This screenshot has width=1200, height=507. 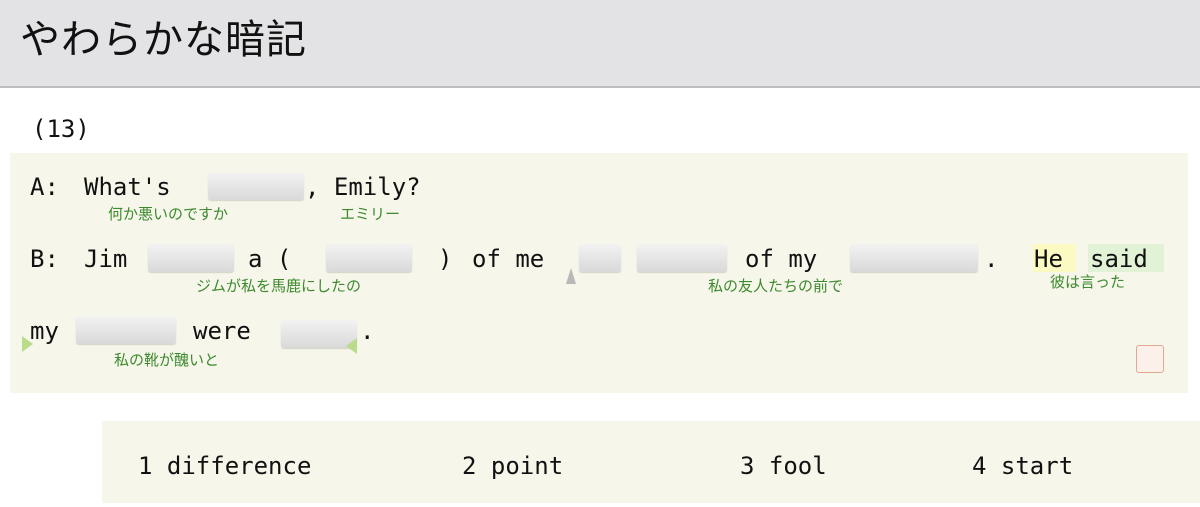 I want to click on blank-b1, so click(x=191, y=258).